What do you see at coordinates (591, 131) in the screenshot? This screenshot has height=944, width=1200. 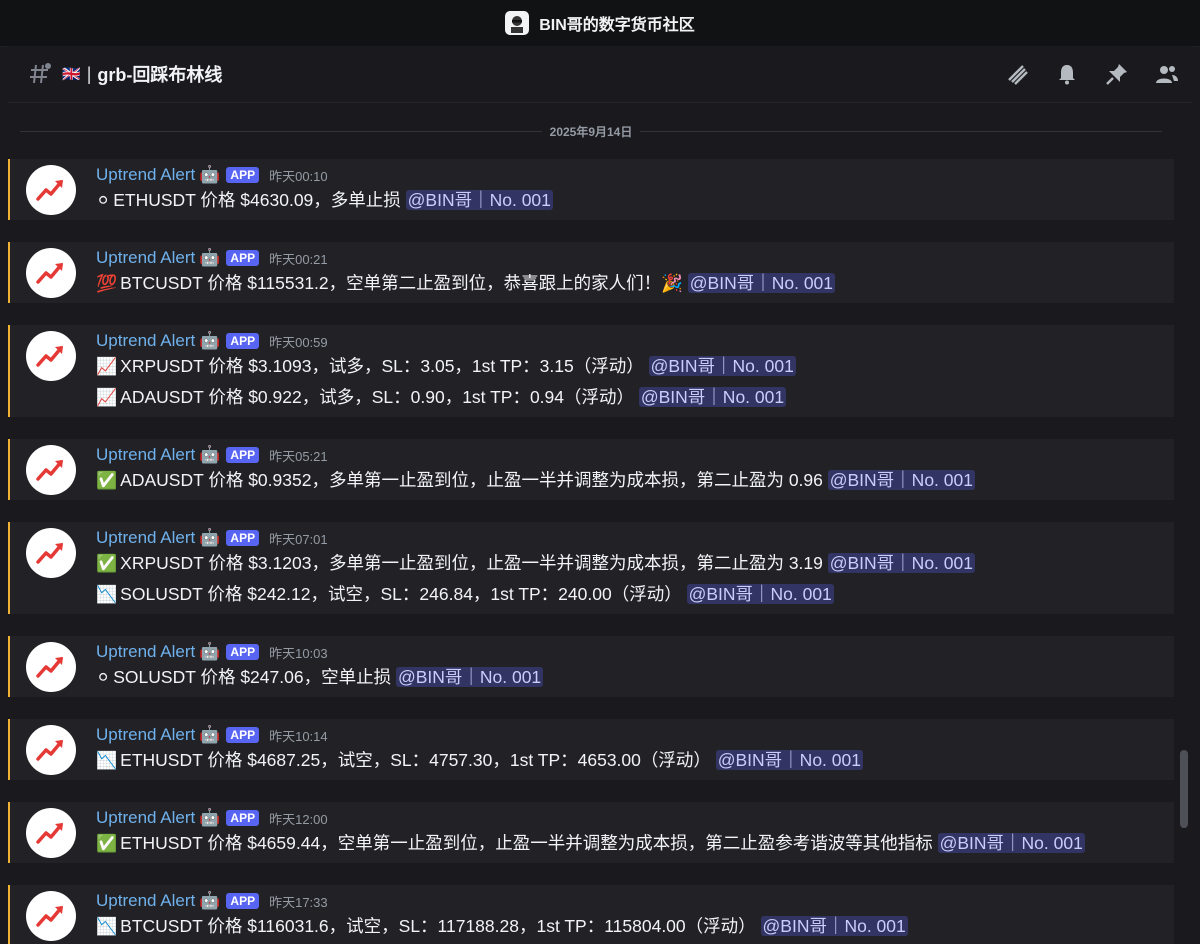 I see `date-divider-label: 2025年9月14日` at bounding box center [591, 131].